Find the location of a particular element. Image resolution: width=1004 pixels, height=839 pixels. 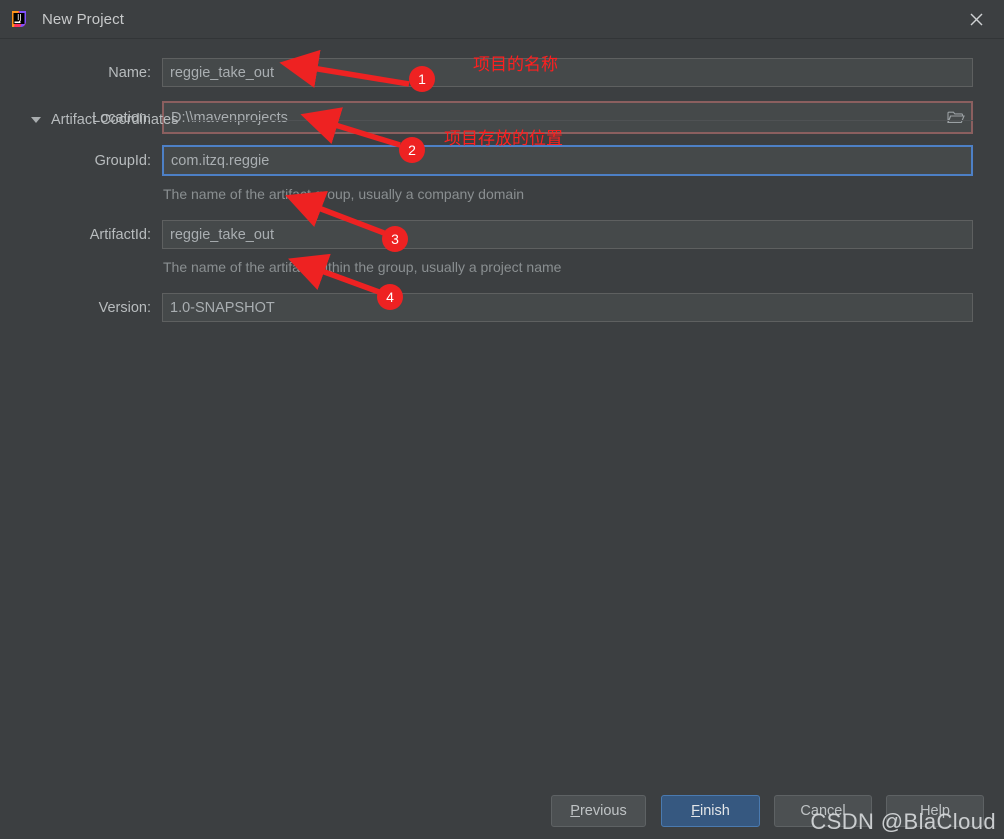

help-button: Help is located at coordinates (935, 811).